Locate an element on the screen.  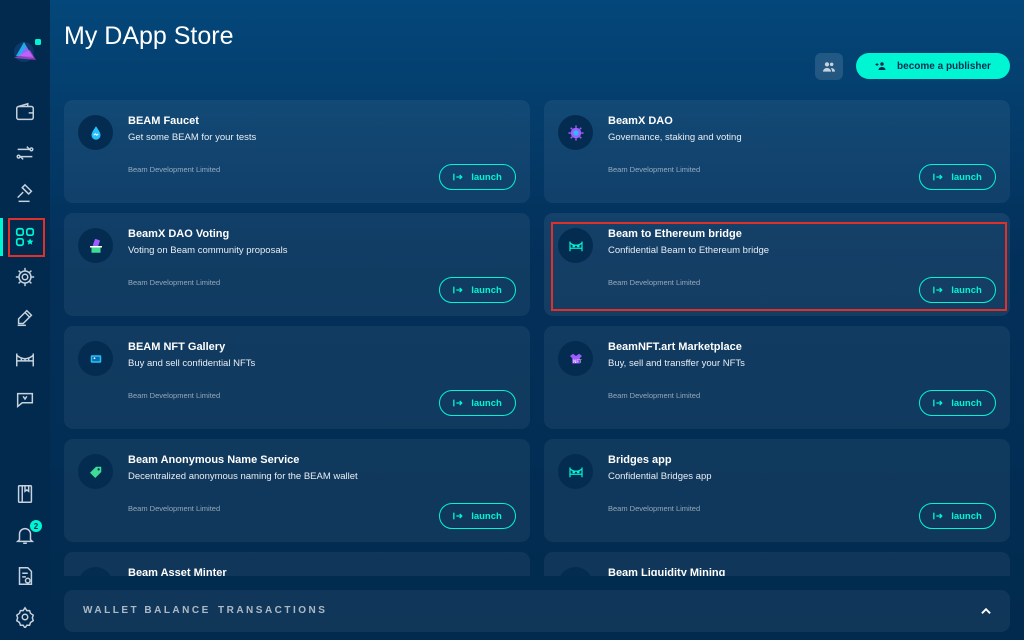
minter-icon is located at coordinates (95, 571).